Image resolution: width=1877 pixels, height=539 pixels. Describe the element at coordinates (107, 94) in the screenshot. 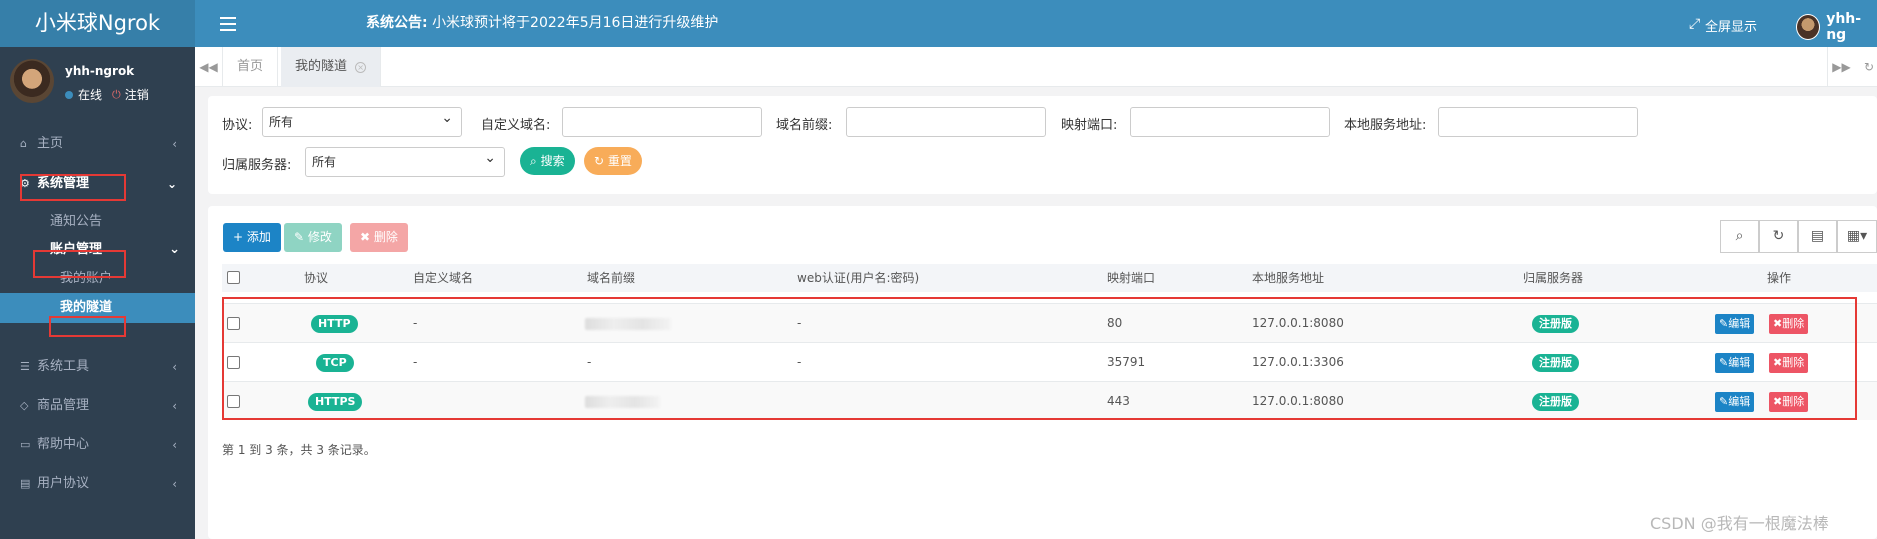

I see `user-status: 在线 ⏻ 注销` at that location.